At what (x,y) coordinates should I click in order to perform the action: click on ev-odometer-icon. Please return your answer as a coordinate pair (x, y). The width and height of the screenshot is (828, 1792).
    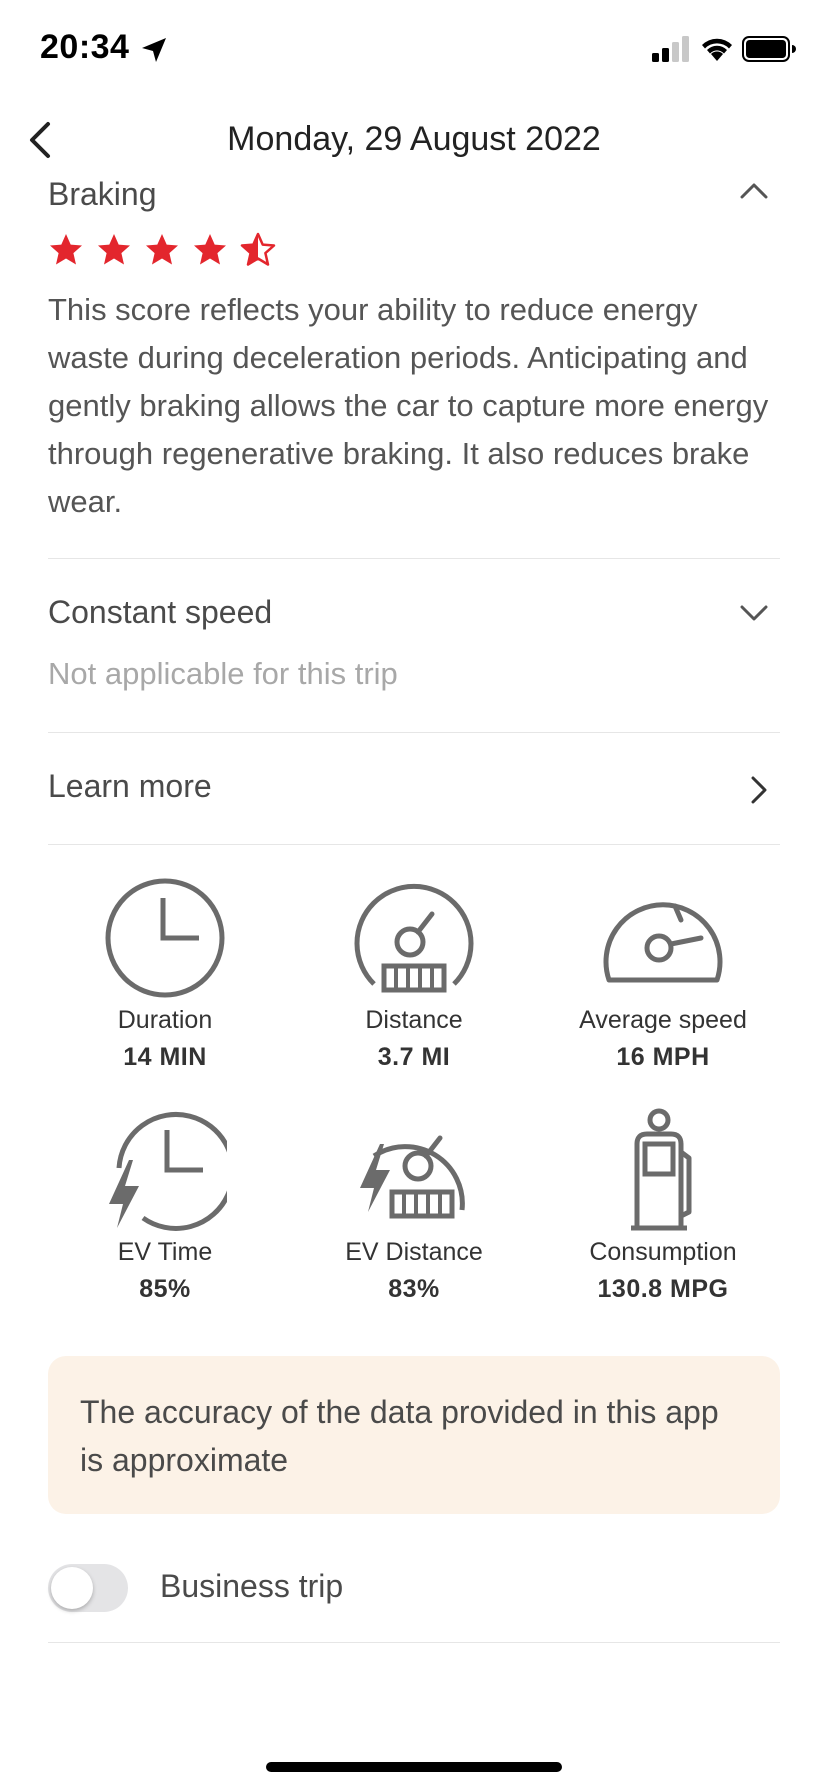
    Looking at the image, I should click on (412, 1177).